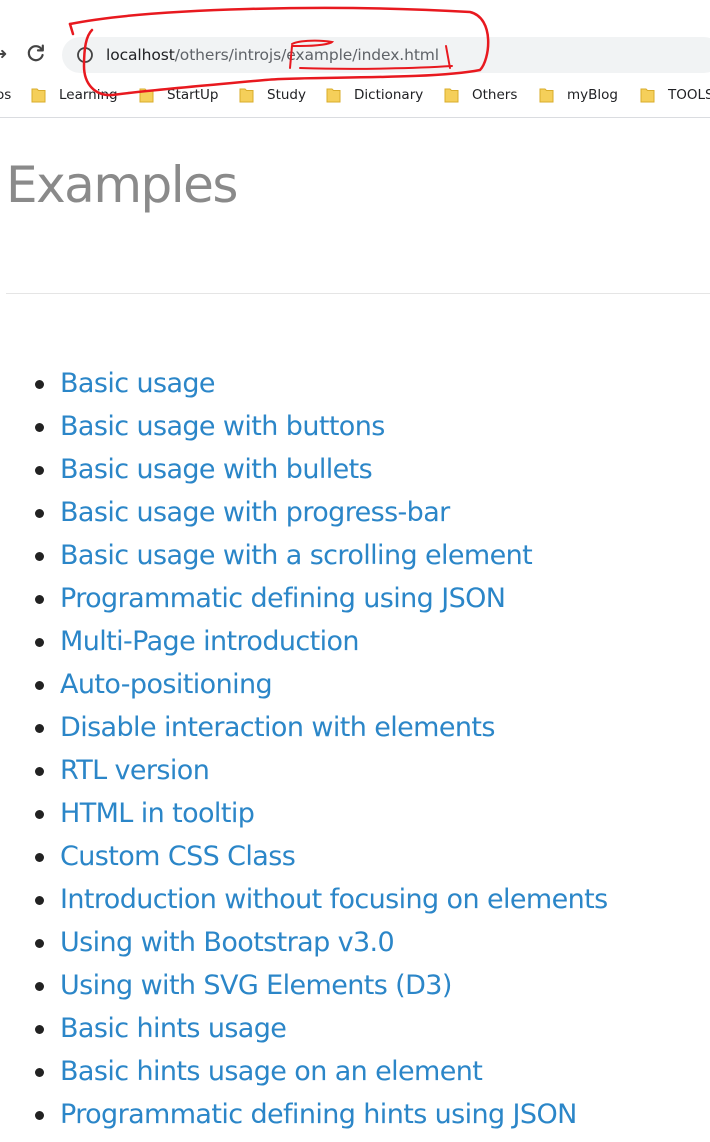 The image size is (710, 1142). I want to click on example-link: Basic hints usage on an element, so click(271, 1071).